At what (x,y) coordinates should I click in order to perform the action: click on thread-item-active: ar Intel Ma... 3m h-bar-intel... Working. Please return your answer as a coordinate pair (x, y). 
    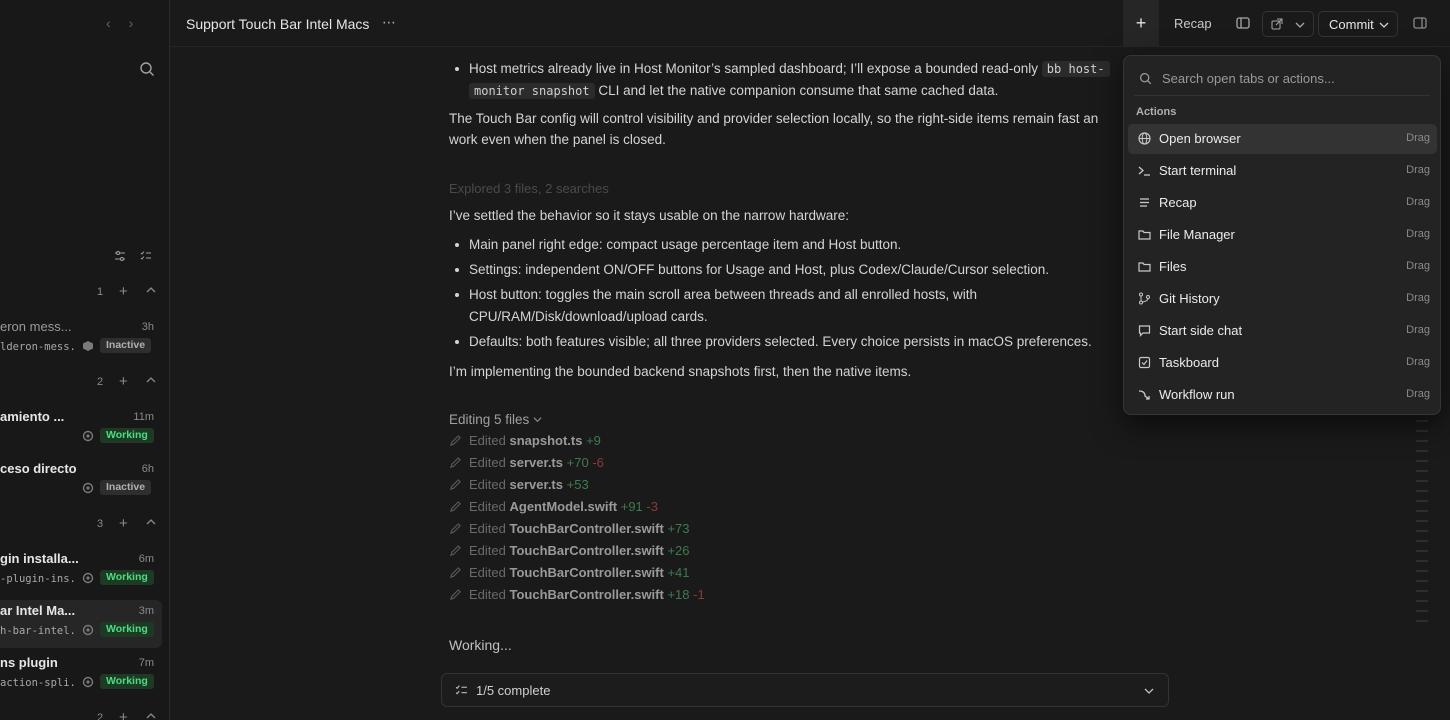
    Looking at the image, I should click on (81, 624).